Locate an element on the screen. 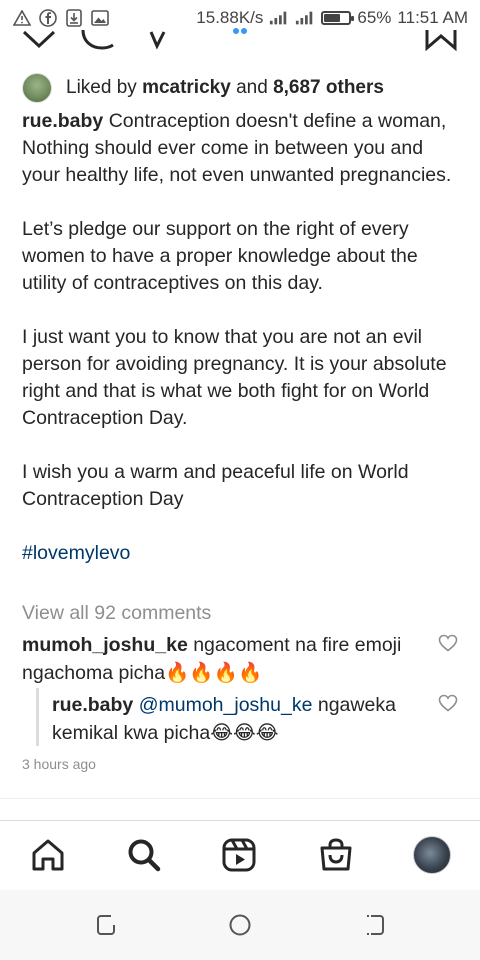 The width and height of the screenshot is (480, 960). home-circle-icon is located at coordinates (240, 925).